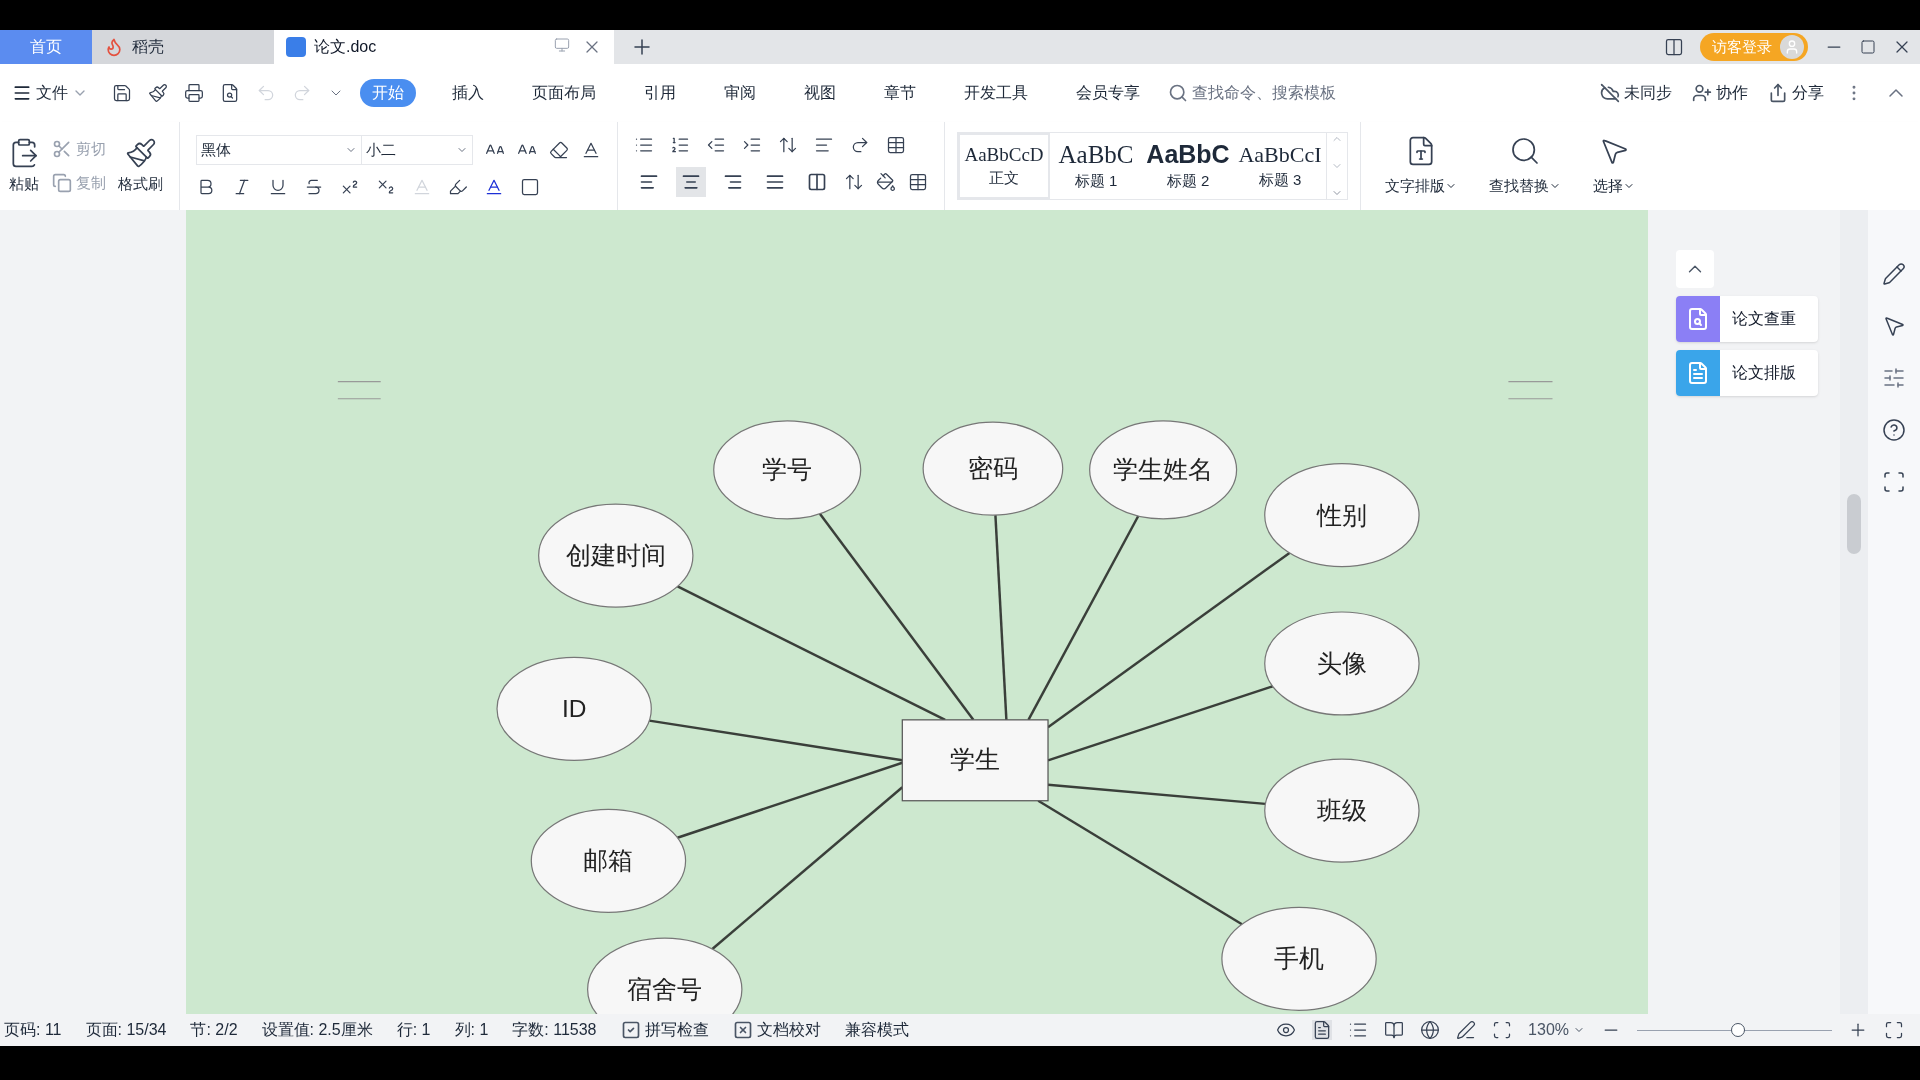  I want to click on format-painter-button: 格式刷, so click(140, 166).